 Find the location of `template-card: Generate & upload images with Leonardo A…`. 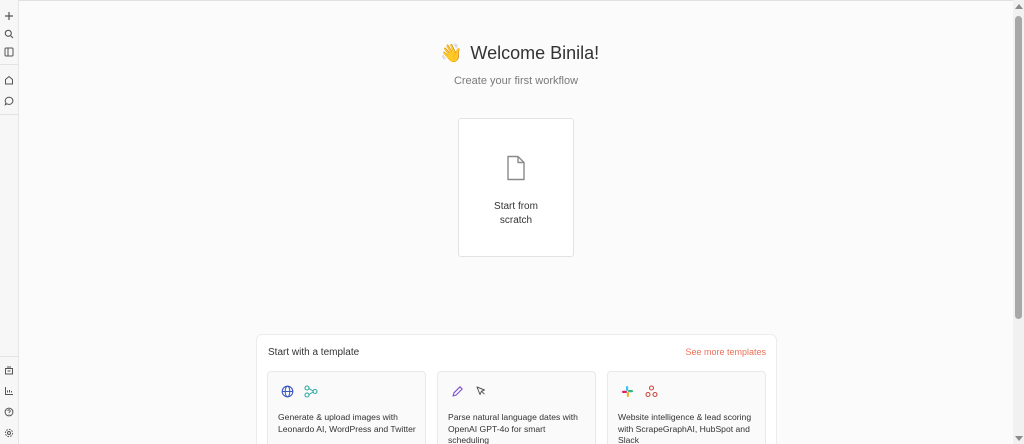

template-card: Generate & upload images with Leonardo A… is located at coordinates (346, 407).